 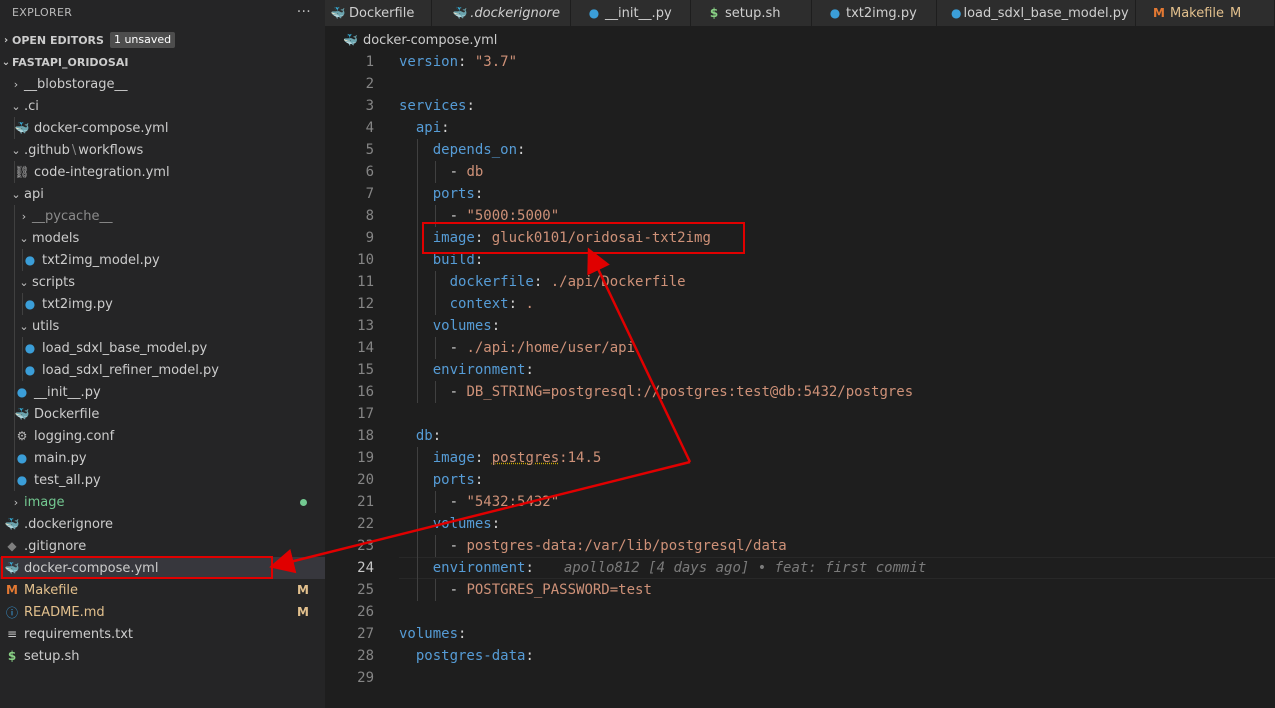 I want to click on code-line: 18 db:, so click(x=800, y=436).